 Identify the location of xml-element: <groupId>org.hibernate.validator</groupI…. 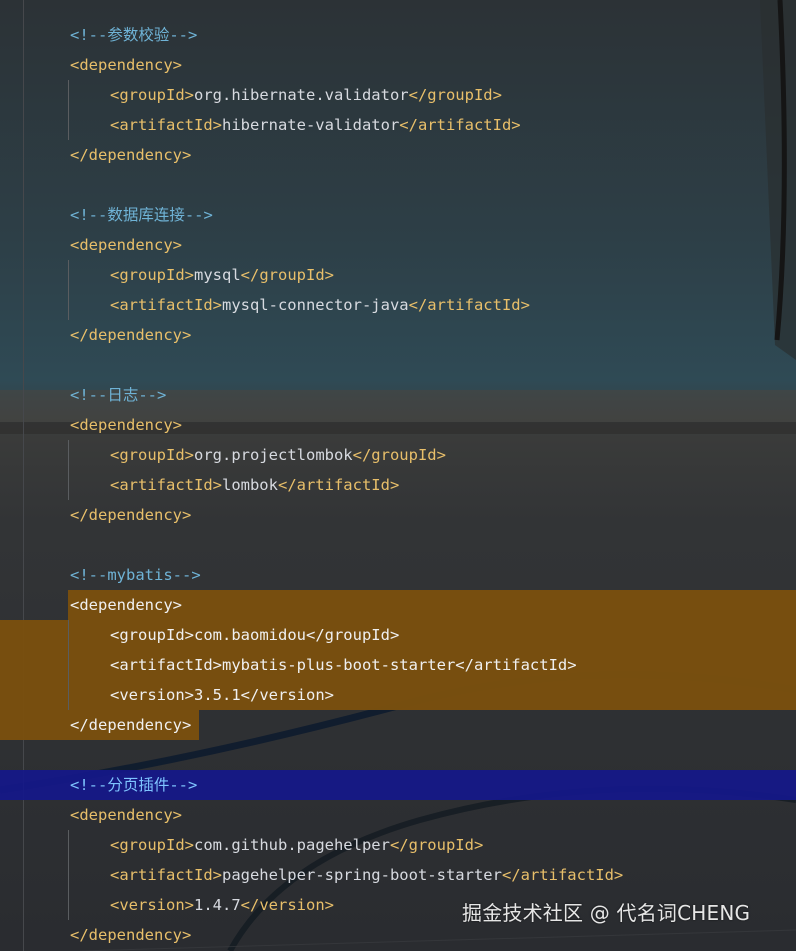
(306, 95).